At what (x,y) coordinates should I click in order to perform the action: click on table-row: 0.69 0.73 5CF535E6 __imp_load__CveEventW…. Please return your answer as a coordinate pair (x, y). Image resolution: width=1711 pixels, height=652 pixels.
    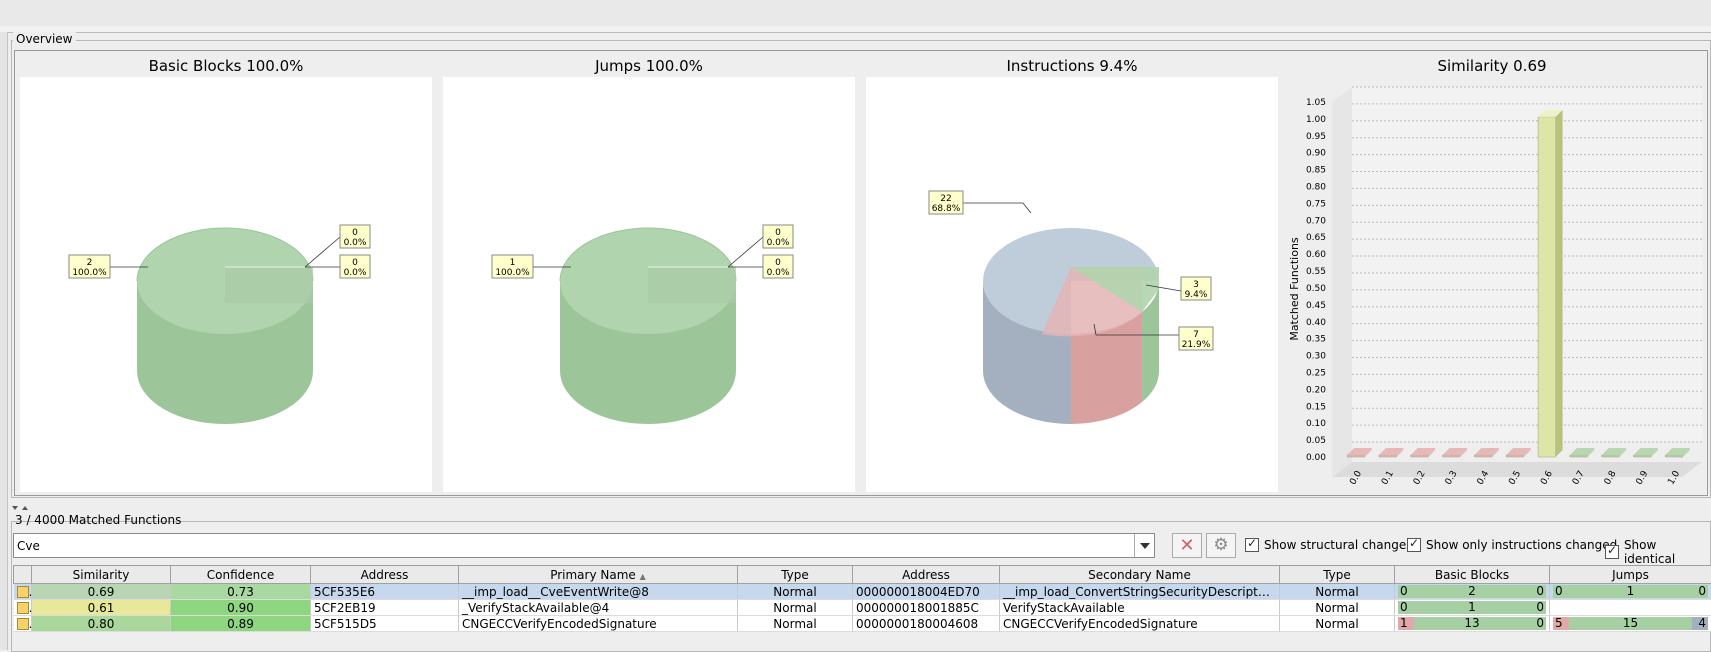
    Looking at the image, I should click on (862, 592).